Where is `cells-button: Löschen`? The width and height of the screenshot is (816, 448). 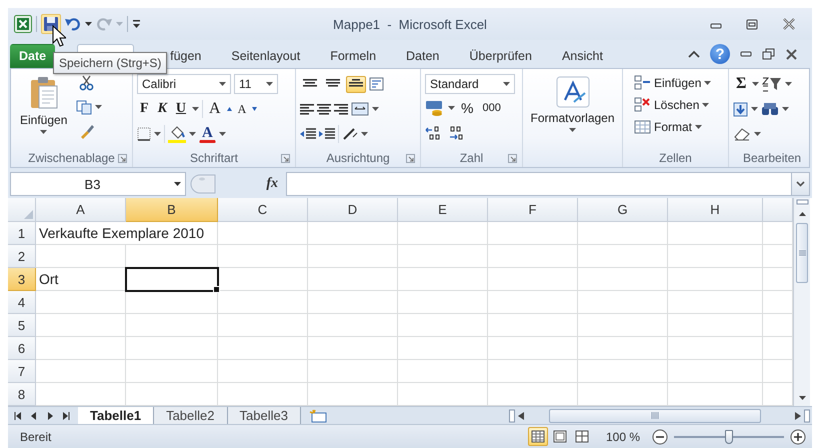
cells-button: Löschen is located at coordinates (672, 104).